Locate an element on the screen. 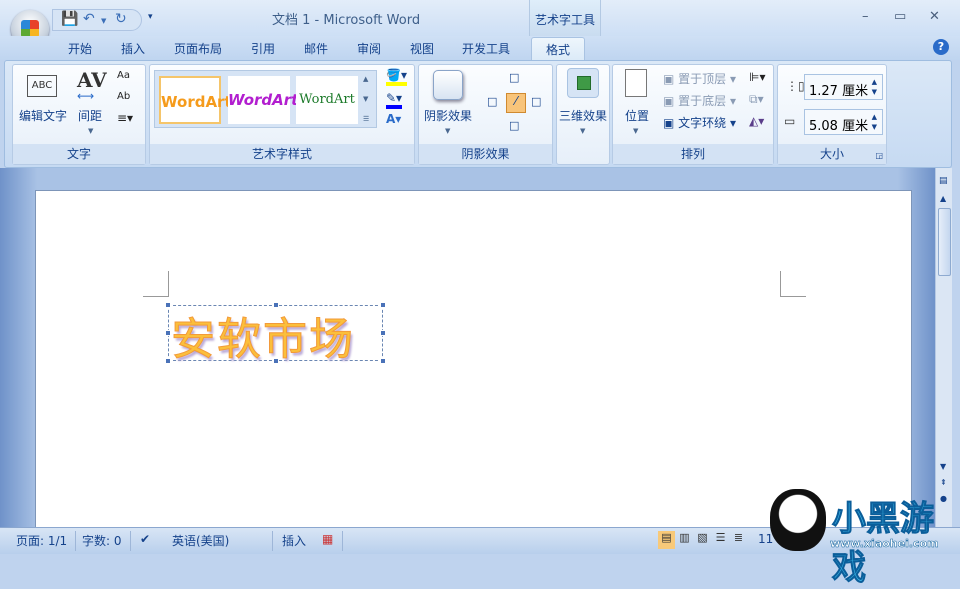 The image size is (960, 589). fill-color-icon: 🪣▾ is located at coordinates (396, 77).